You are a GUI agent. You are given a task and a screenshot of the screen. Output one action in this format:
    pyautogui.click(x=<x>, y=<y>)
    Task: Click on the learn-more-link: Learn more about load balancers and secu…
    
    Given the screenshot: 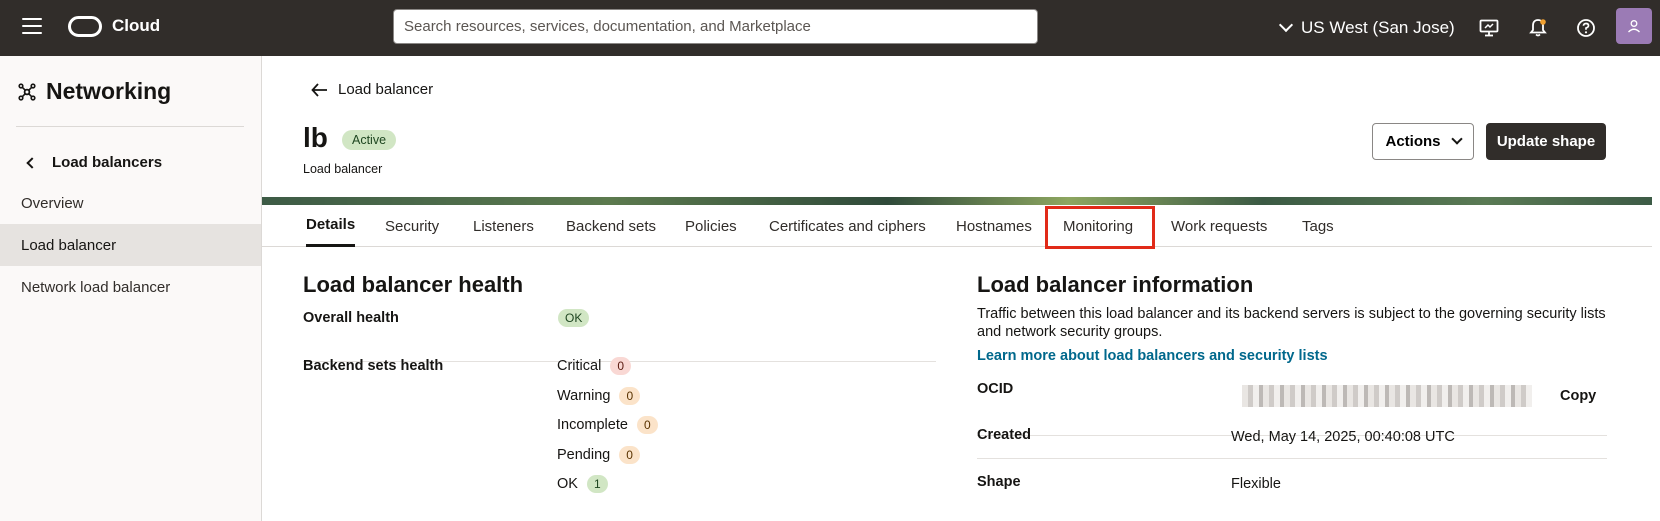 What is the action you would take?
    pyautogui.click(x=1152, y=356)
    